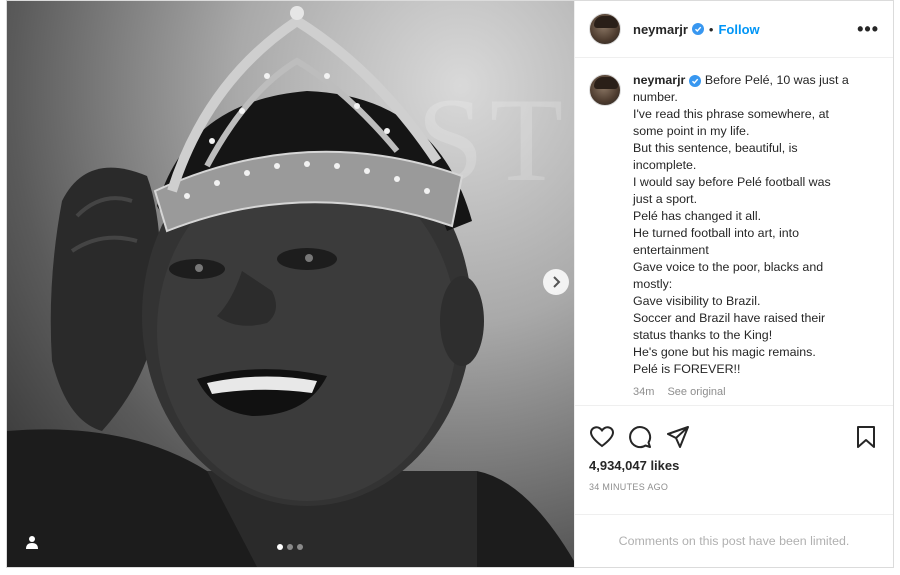  What do you see at coordinates (659, 80) in the screenshot?
I see `caption-username: neymarjr` at bounding box center [659, 80].